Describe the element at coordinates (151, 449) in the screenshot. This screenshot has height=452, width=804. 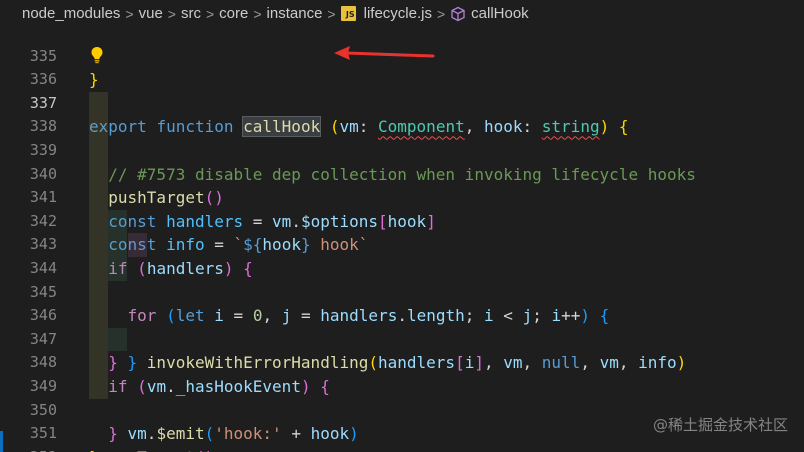
I see `code-text: popTarget()` at that location.